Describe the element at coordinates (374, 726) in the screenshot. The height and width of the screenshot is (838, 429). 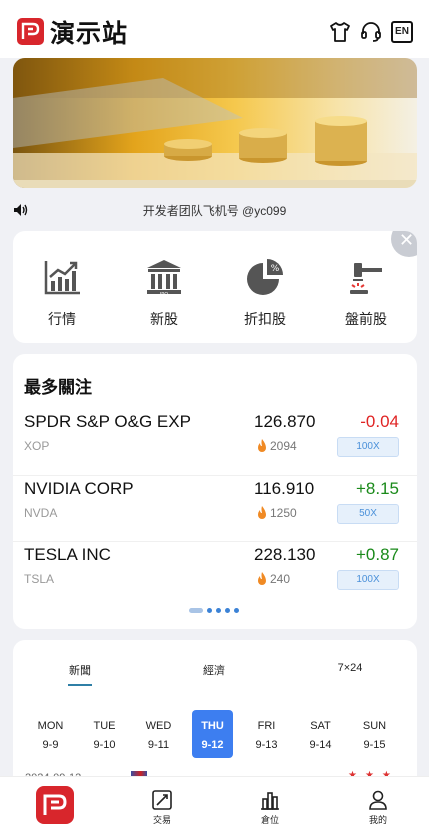
I see `day-name: SUN` at that location.